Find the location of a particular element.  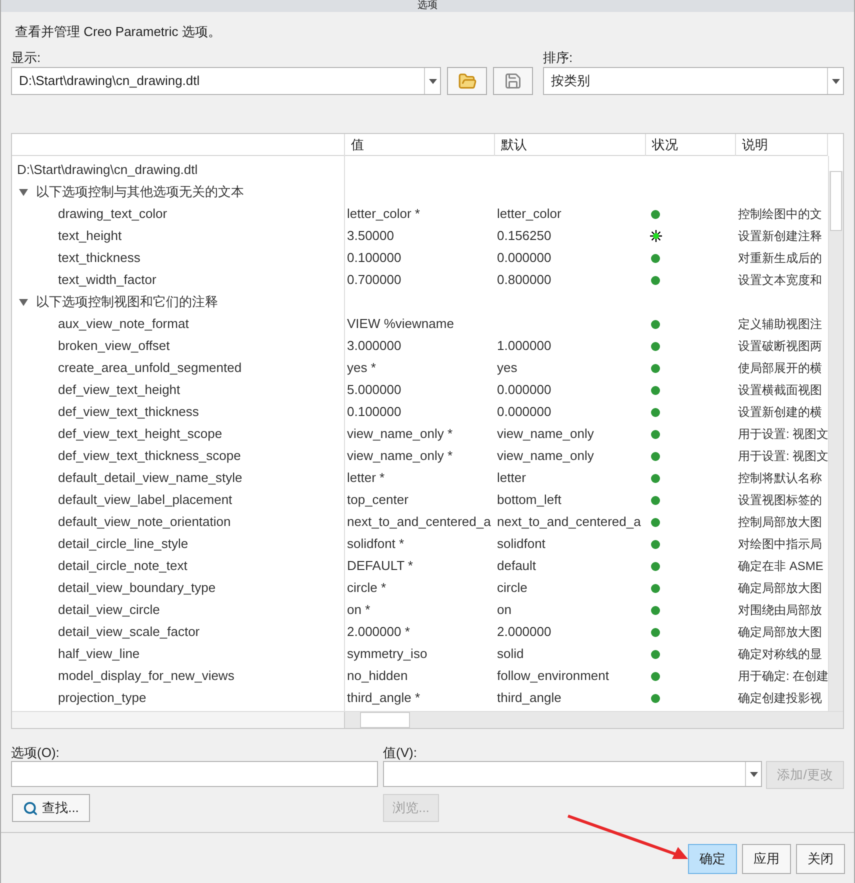

option-name: detail_circle_note_text is located at coordinates (122, 566).